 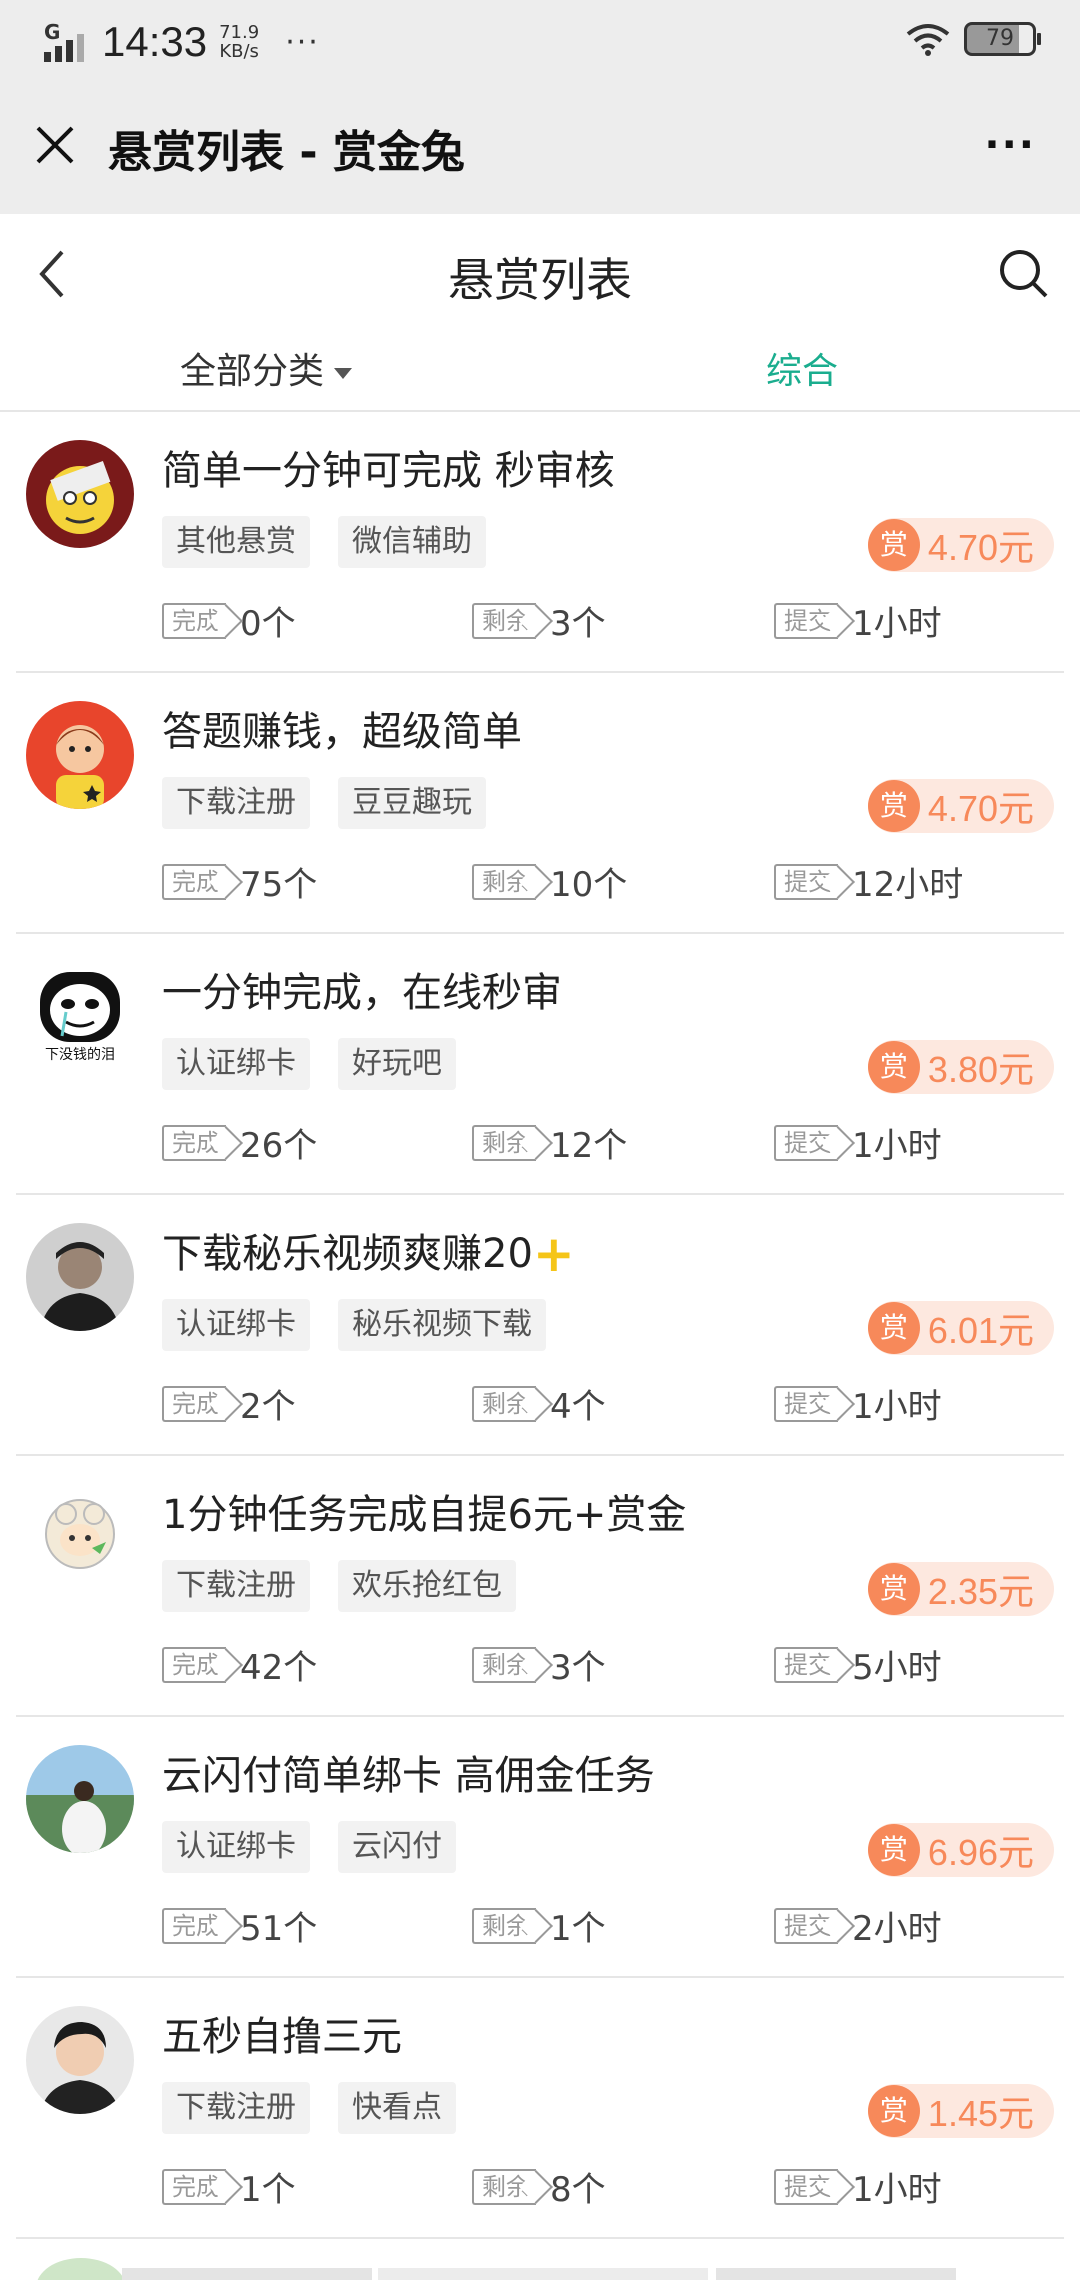 I want to click on task-tags: 下载注册 欢乐抢红包, so click(x=353, y=1586).